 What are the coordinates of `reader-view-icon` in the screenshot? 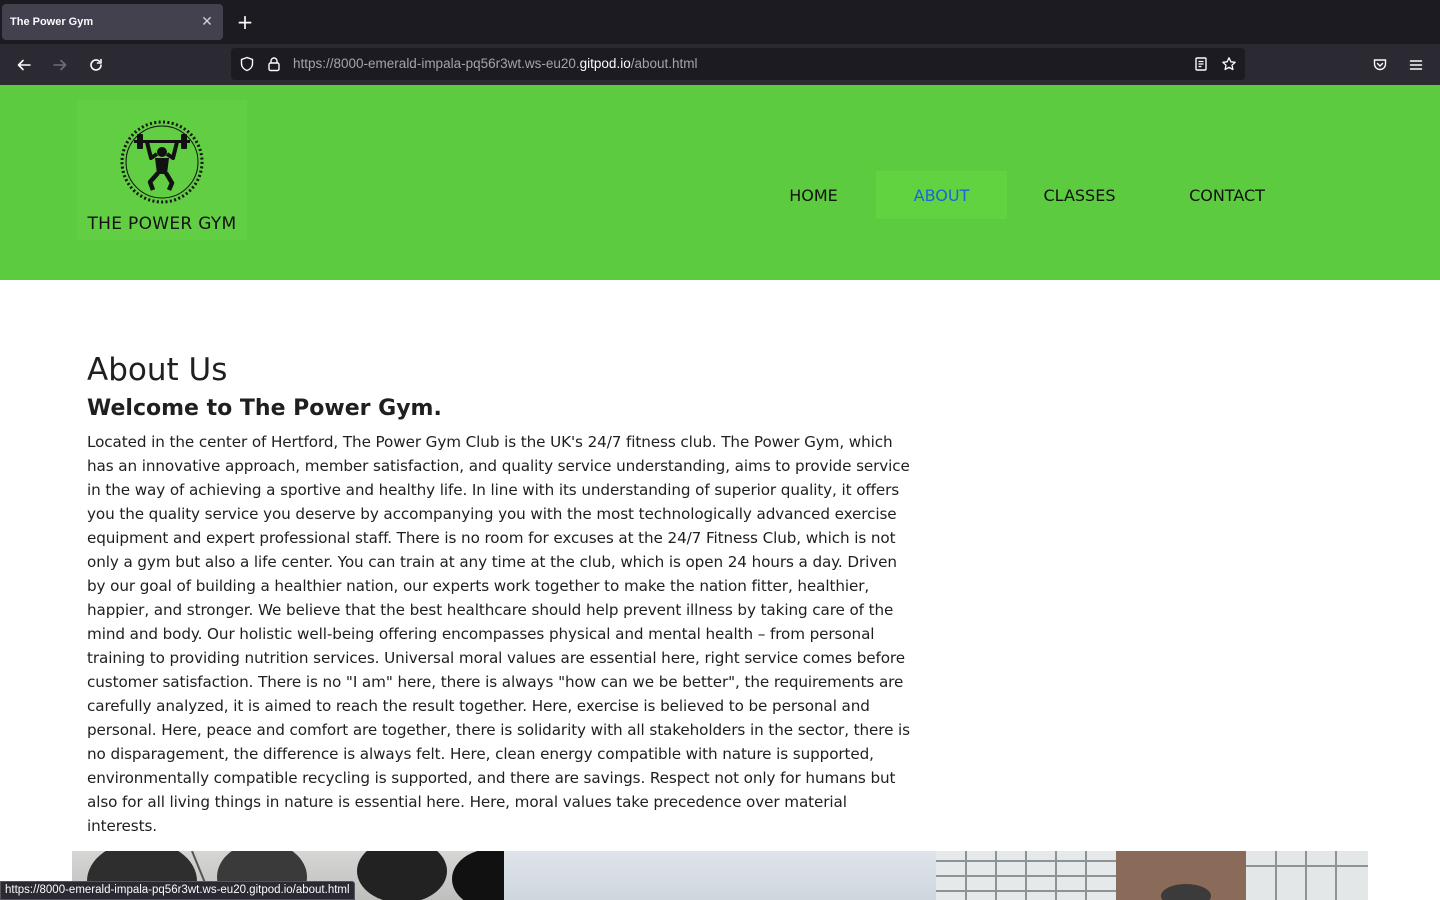 It's located at (1201, 64).